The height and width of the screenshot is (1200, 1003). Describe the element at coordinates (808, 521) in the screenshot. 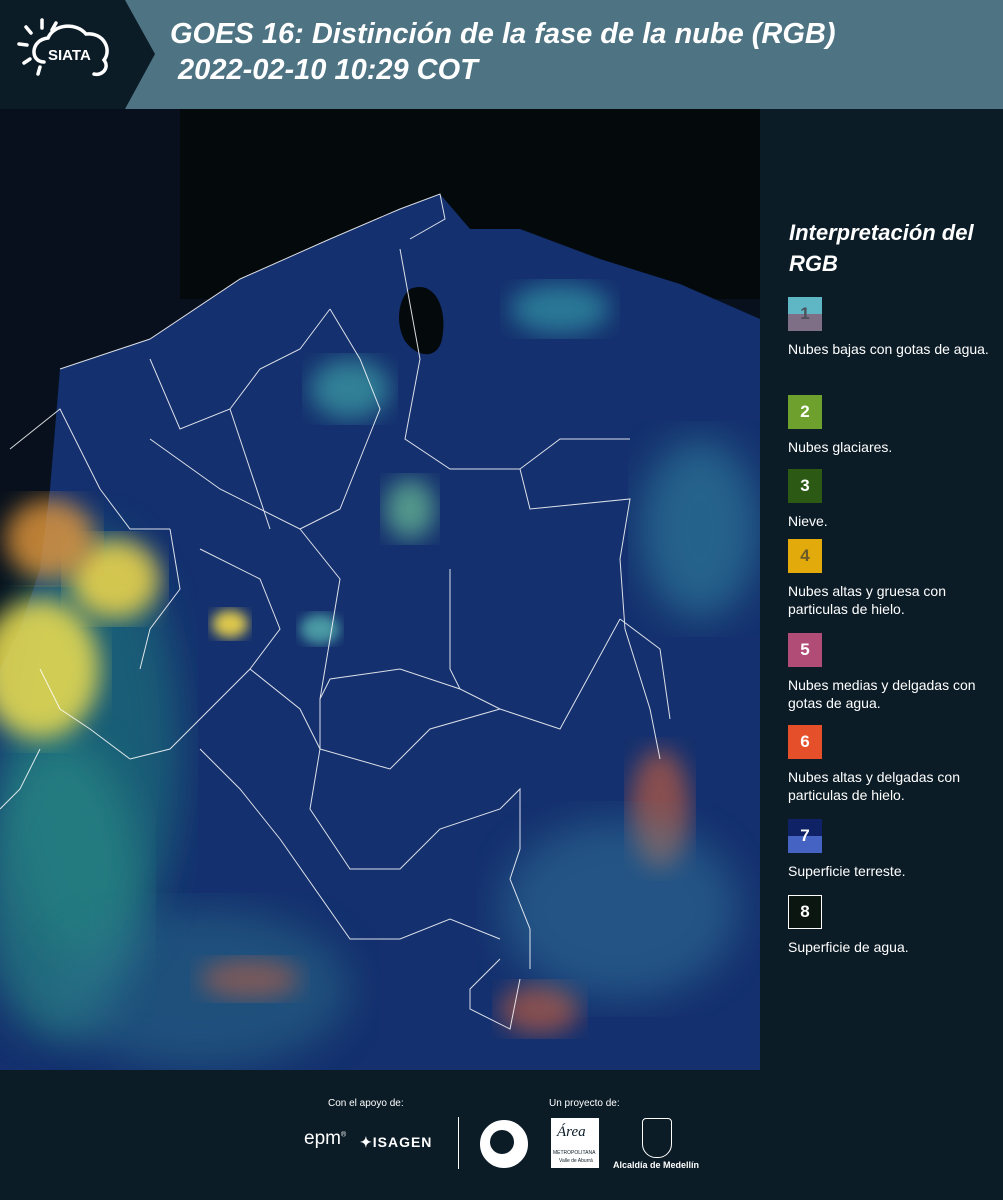

I see `legend-label-3: Nieve.` at that location.